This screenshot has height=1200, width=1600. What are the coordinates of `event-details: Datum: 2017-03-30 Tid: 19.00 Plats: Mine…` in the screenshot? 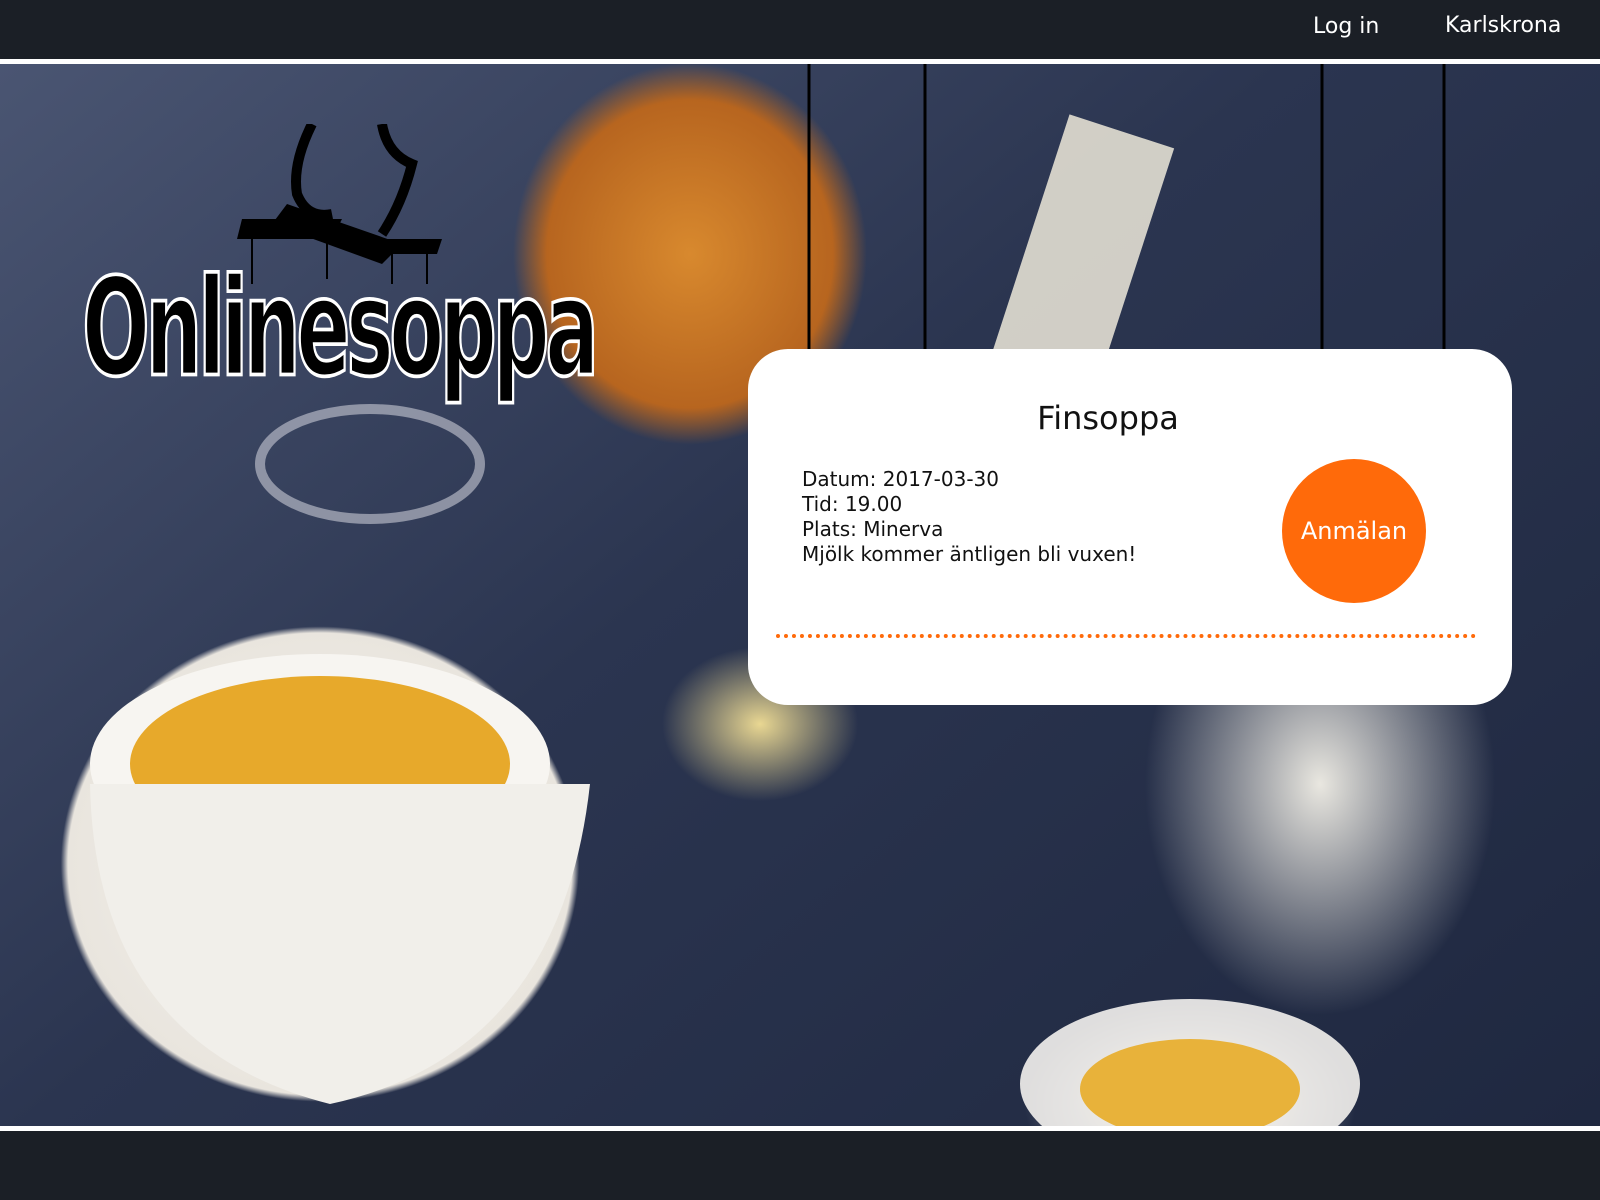 It's located at (969, 517).